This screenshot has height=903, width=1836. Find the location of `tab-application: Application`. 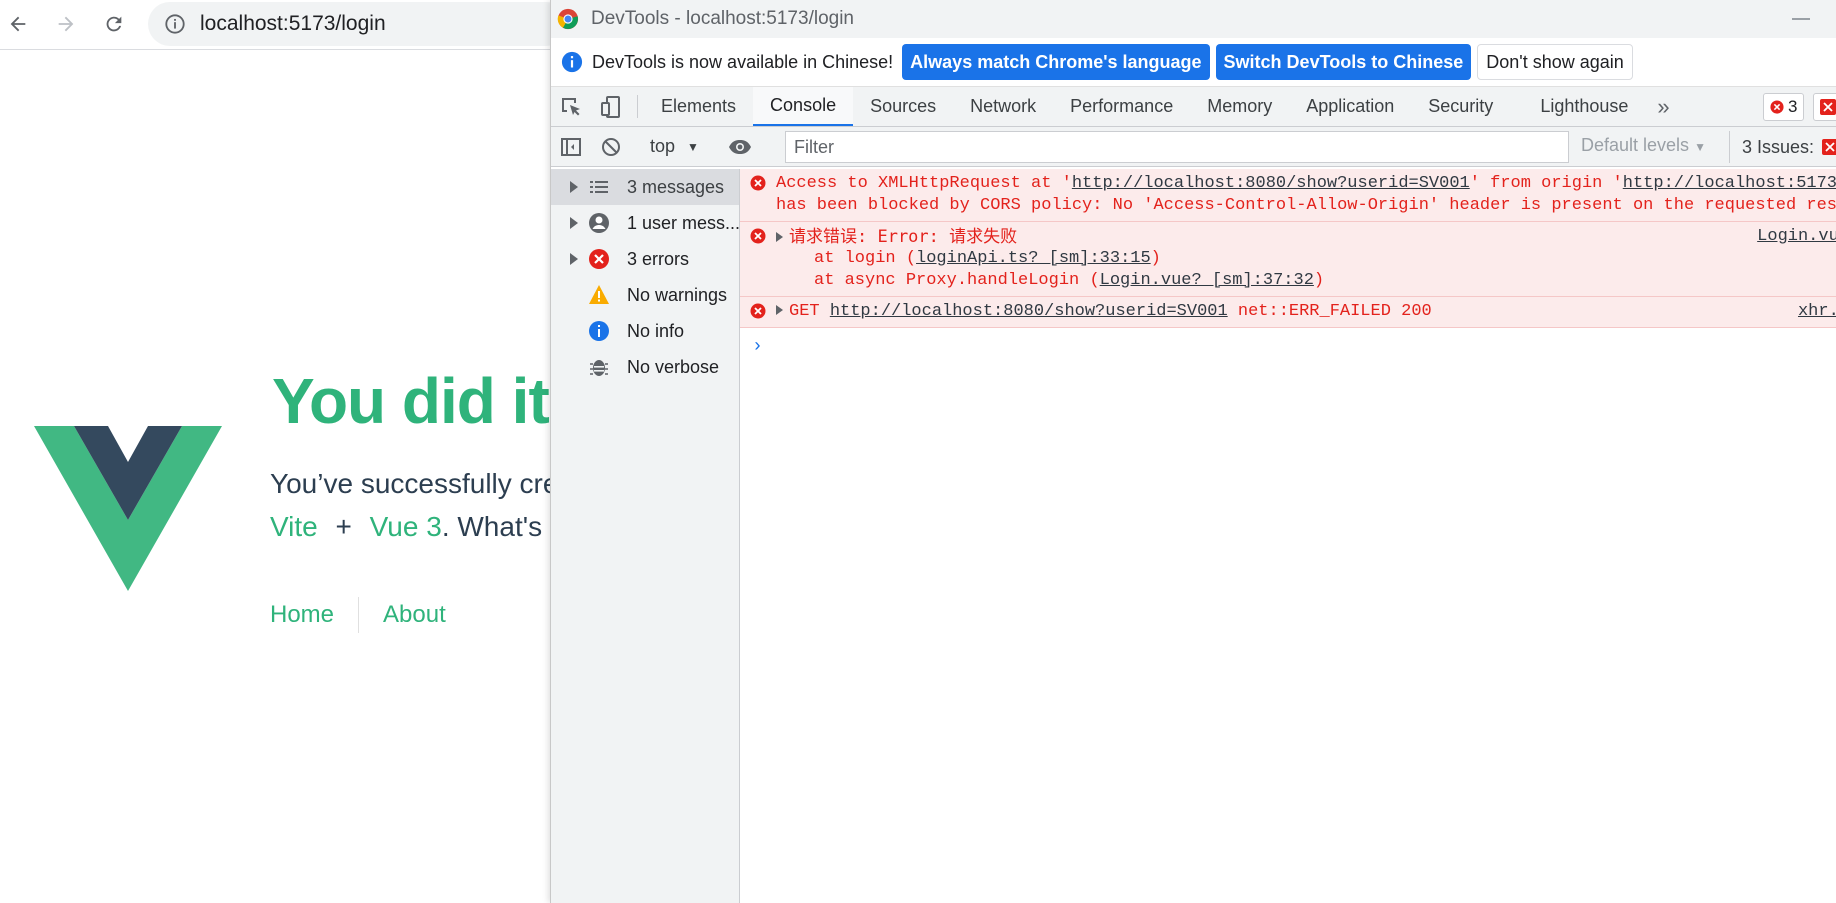

tab-application: Application is located at coordinates (1350, 106).